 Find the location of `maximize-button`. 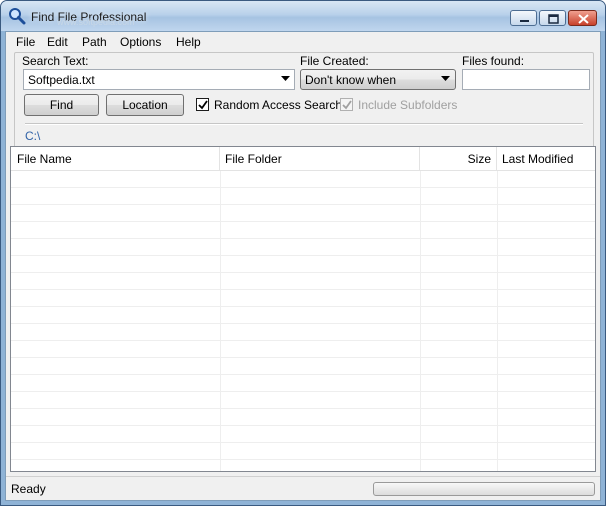

maximize-button is located at coordinates (552, 18).